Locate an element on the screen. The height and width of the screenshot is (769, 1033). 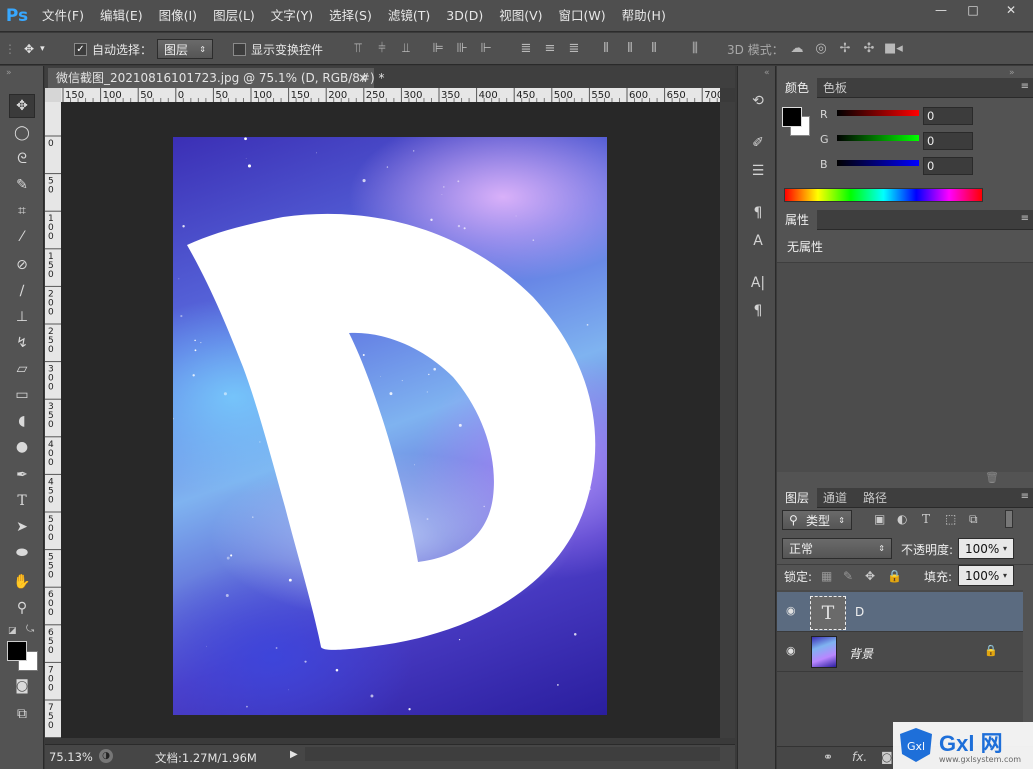
menu-view: 视图(V) is located at coordinates (520, 16).